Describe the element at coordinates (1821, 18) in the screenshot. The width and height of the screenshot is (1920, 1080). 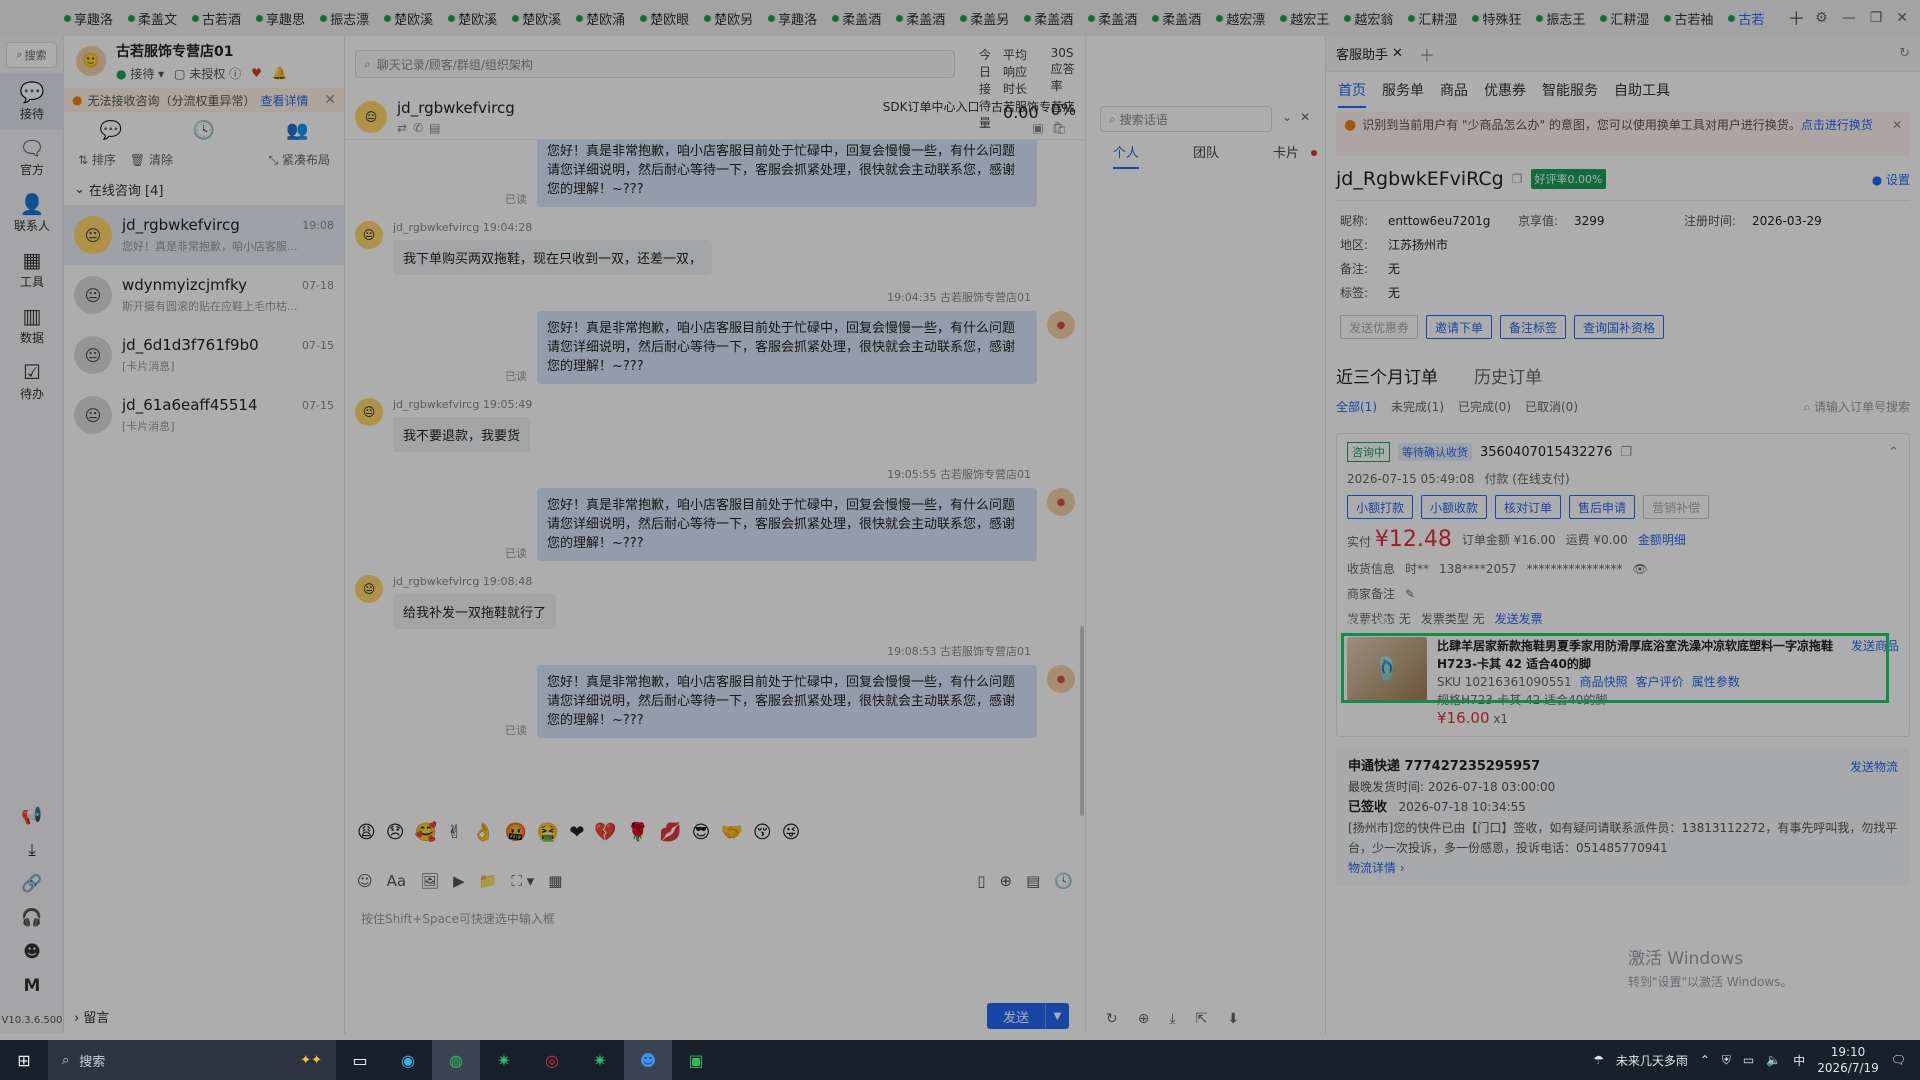
I see `settings-gear-icon: ⚙` at that location.